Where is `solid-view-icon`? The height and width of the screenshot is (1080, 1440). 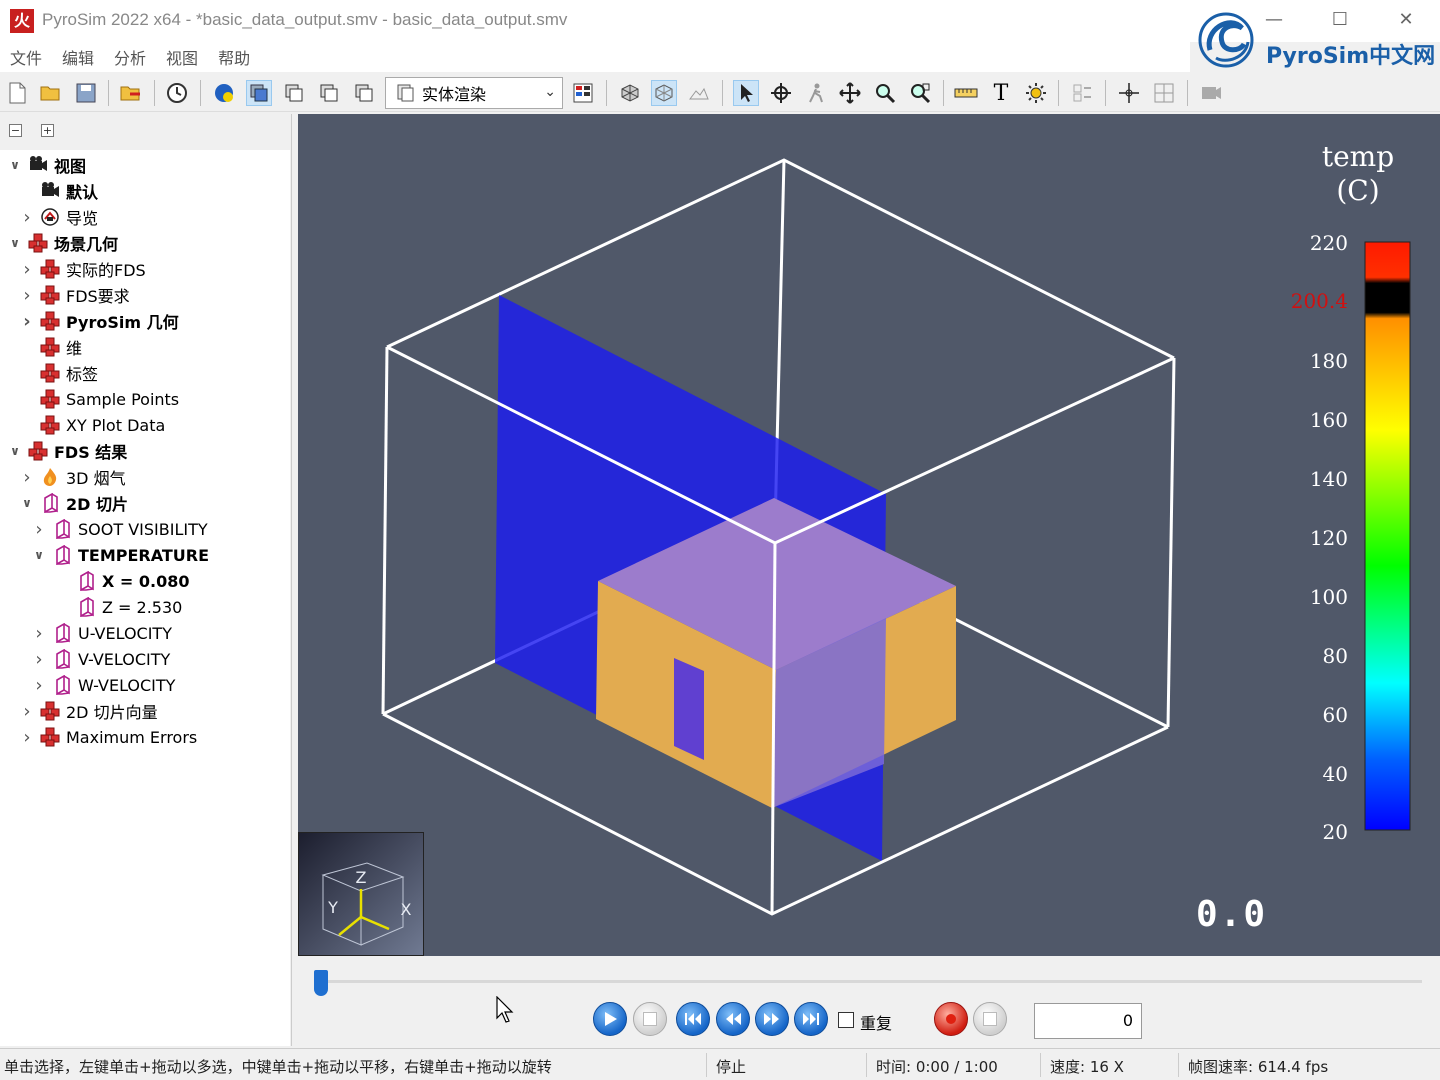 solid-view-icon is located at coordinates (259, 93).